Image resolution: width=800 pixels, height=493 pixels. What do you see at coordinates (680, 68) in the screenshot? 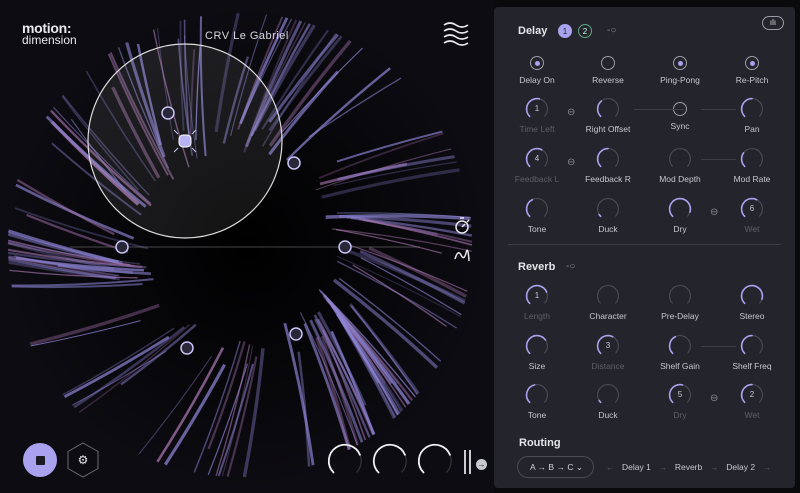
I see `toggle-ping-pong: Ping-Pong` at bounding box center [680, 68].